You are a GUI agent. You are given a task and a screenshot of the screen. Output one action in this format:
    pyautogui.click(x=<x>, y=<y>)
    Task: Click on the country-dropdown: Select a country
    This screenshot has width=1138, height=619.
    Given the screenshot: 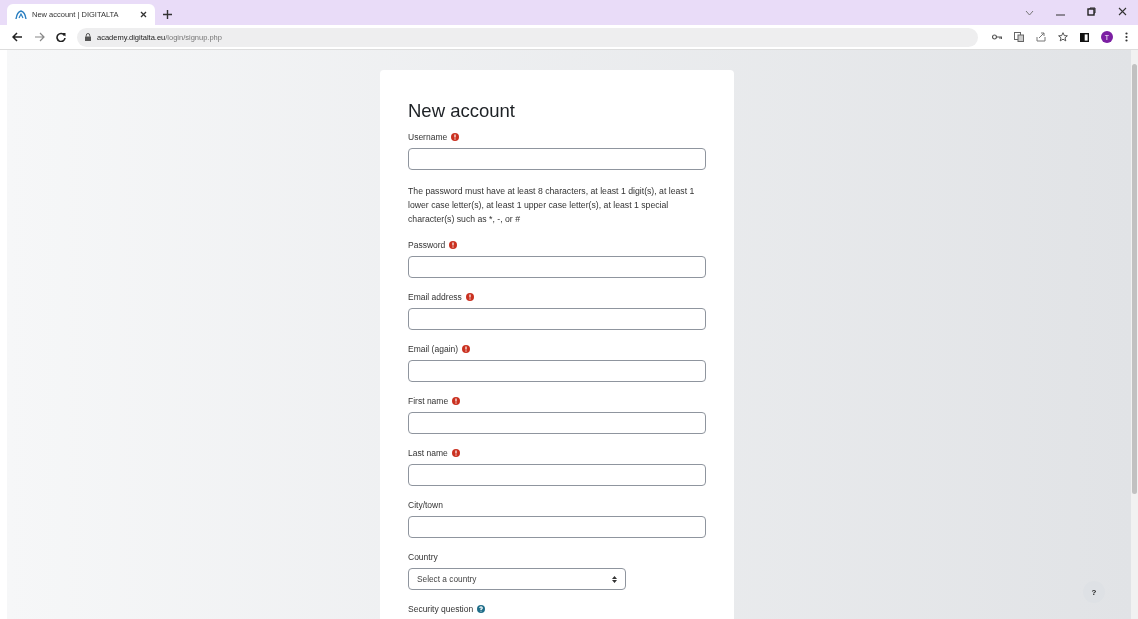 What is the action you would take?
    pyautogui.click(x=517, y=579)
    